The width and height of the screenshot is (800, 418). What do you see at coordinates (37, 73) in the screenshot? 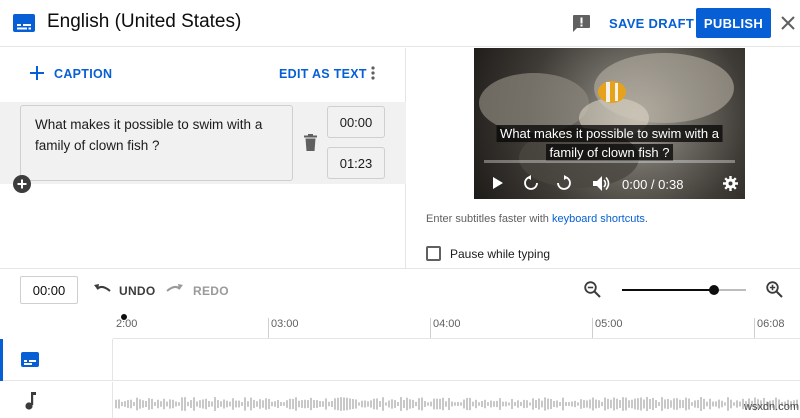
I see `add-icon` at bounding box center [37, 73].